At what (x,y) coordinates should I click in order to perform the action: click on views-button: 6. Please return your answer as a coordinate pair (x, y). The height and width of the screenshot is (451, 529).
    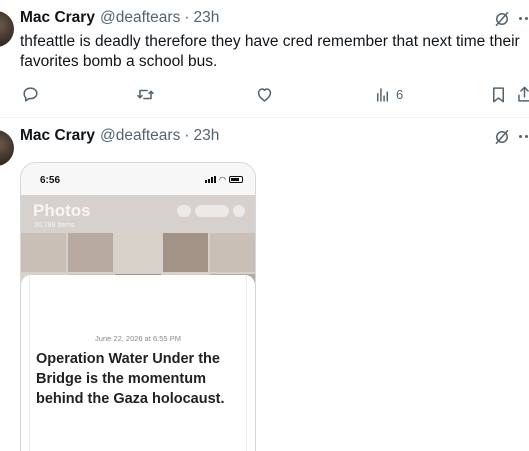
    Looking at the image, I should click on (388, 94).